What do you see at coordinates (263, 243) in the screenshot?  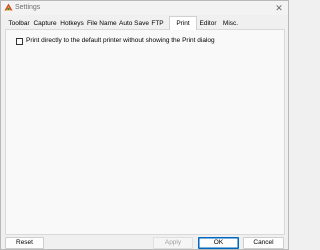 I see `cancel-button: Cancel` at bounding box center [263, 243].